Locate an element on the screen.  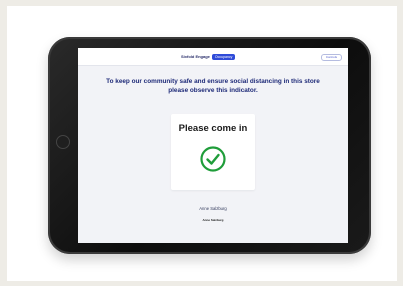
store-name: Anne Salzburg is located at coordinates (213, 208).